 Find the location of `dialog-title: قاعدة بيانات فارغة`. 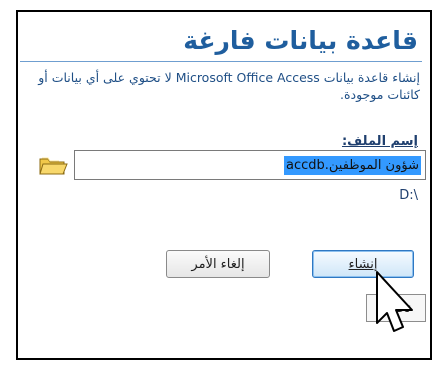

dialog-title: قاعدة بيانات فارغة is located at coordinates (300, 40).